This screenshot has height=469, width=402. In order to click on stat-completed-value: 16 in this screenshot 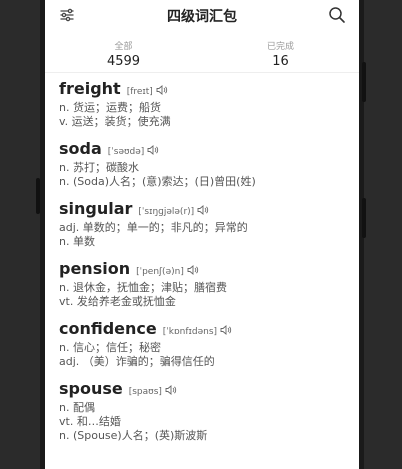, I will do `click(280, 61)`.